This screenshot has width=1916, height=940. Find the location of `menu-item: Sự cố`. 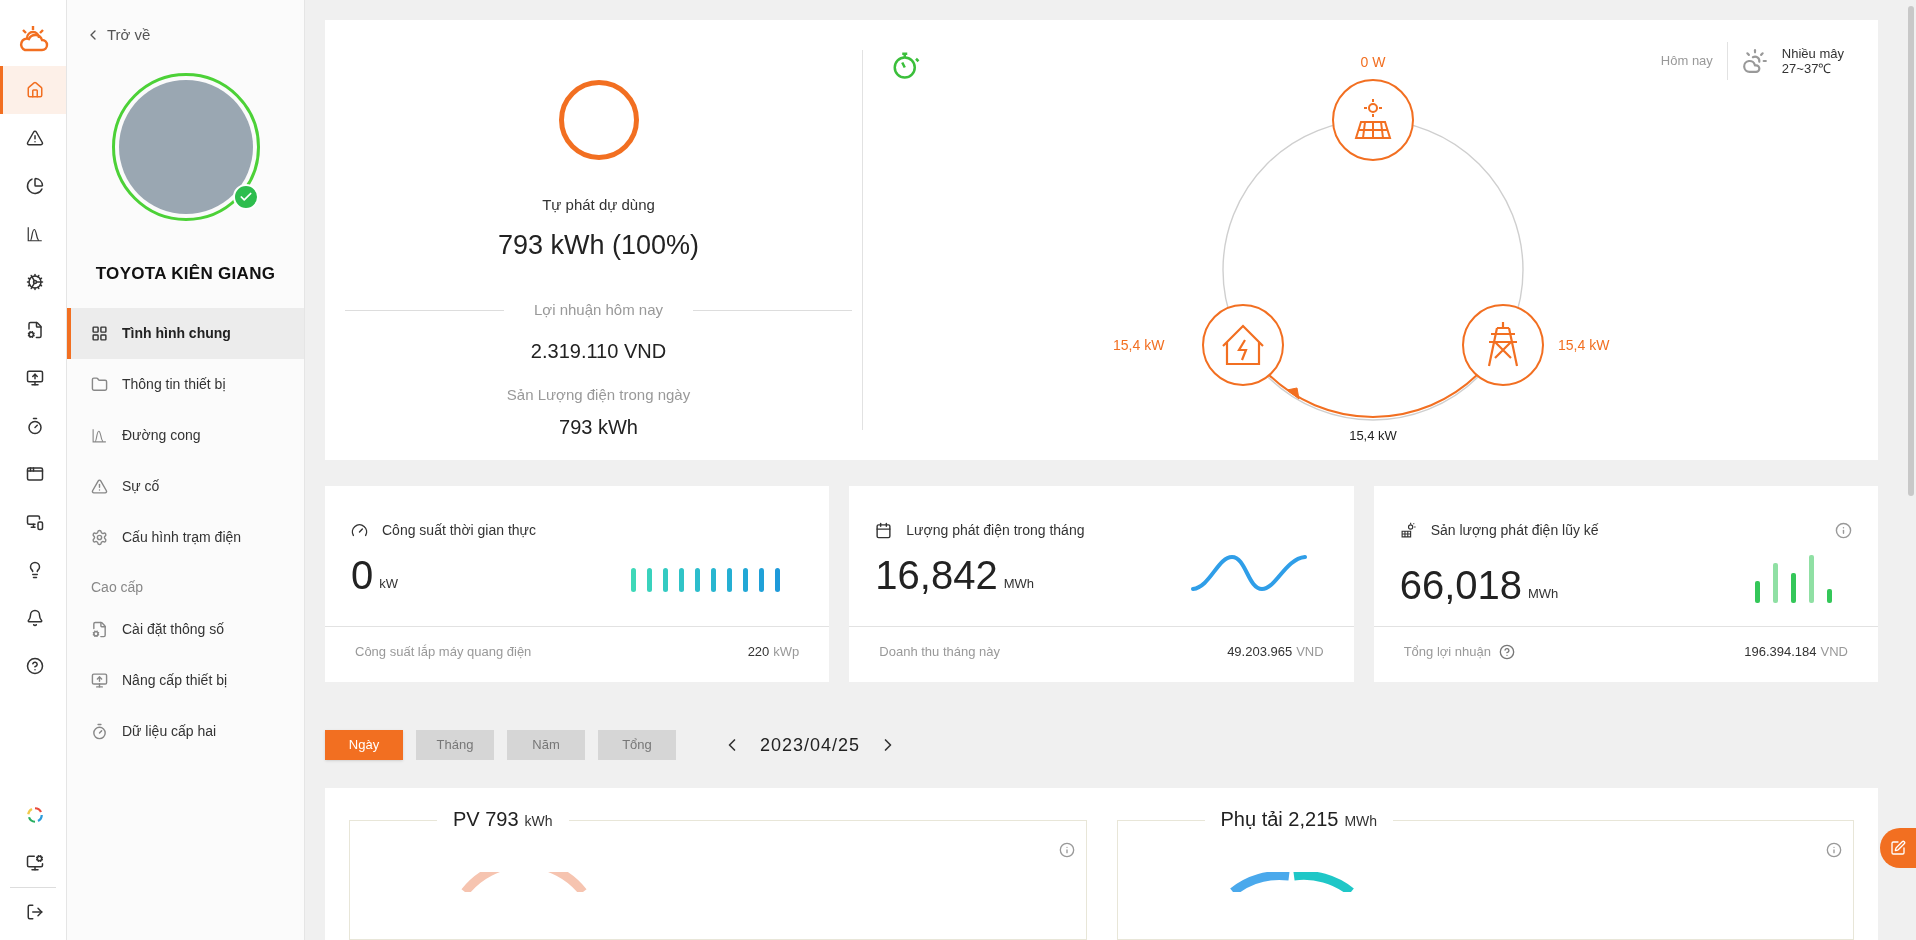

menu-item: Sự cố is located at coordinates (185, 486).